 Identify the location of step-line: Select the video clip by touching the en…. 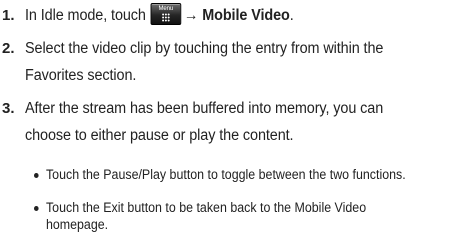
(204, 48).